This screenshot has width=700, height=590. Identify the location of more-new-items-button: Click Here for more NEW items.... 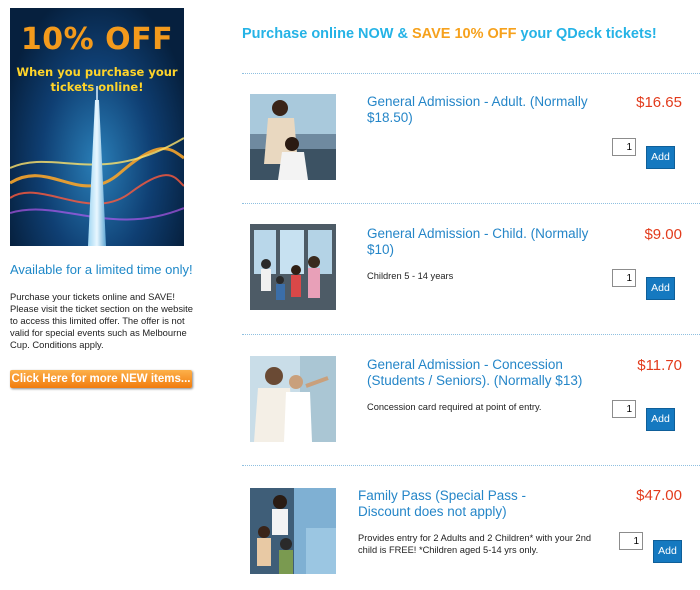
(101, 379).